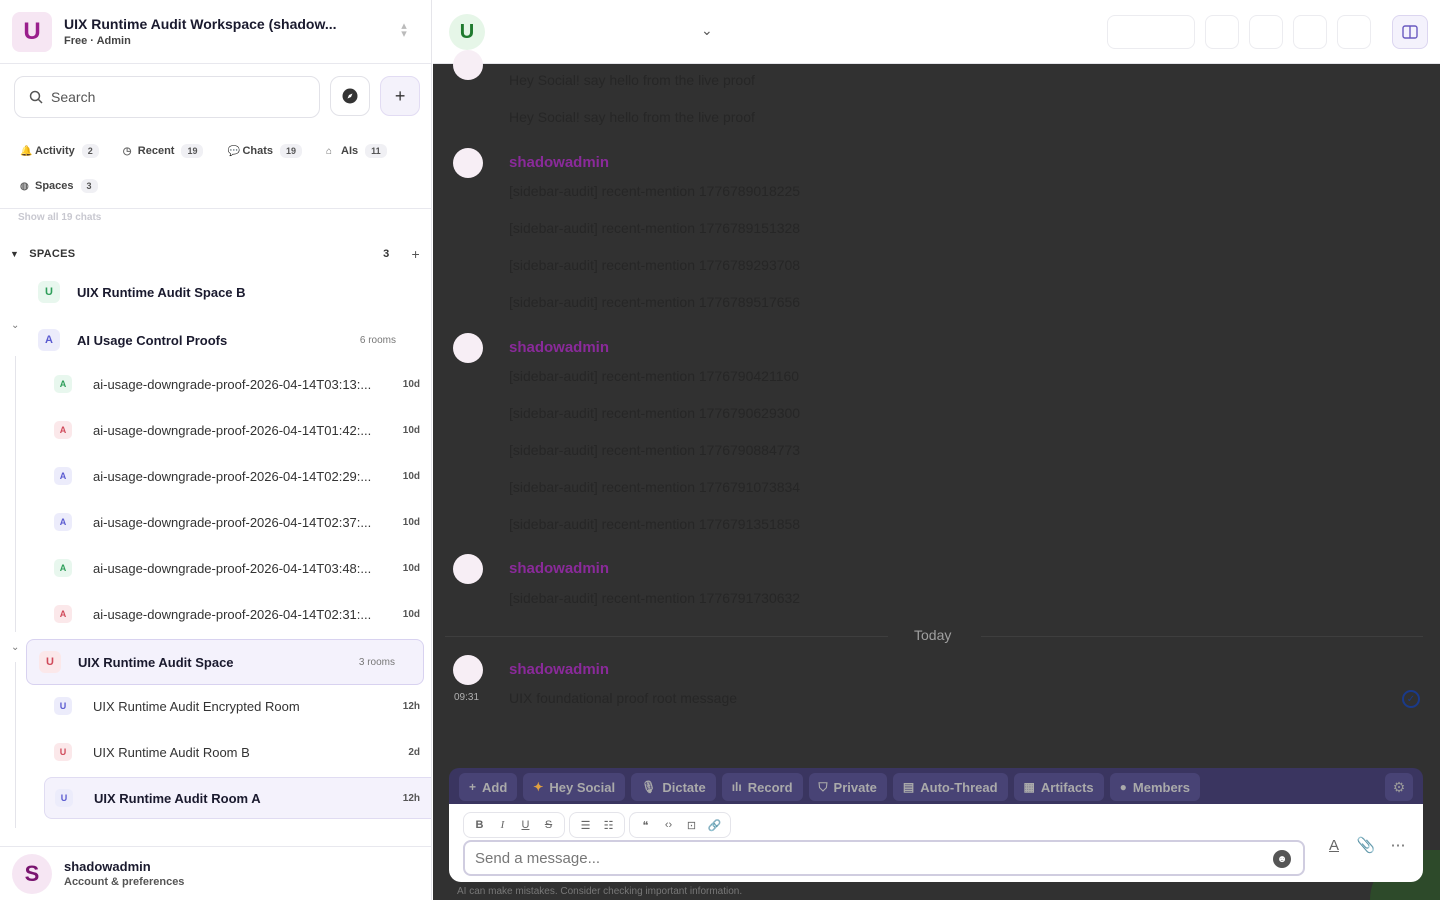  Describe the element at coordinates (59, 186) in the screenshot. I see `tab-spaces: ◍ Spaces 3` at that location.